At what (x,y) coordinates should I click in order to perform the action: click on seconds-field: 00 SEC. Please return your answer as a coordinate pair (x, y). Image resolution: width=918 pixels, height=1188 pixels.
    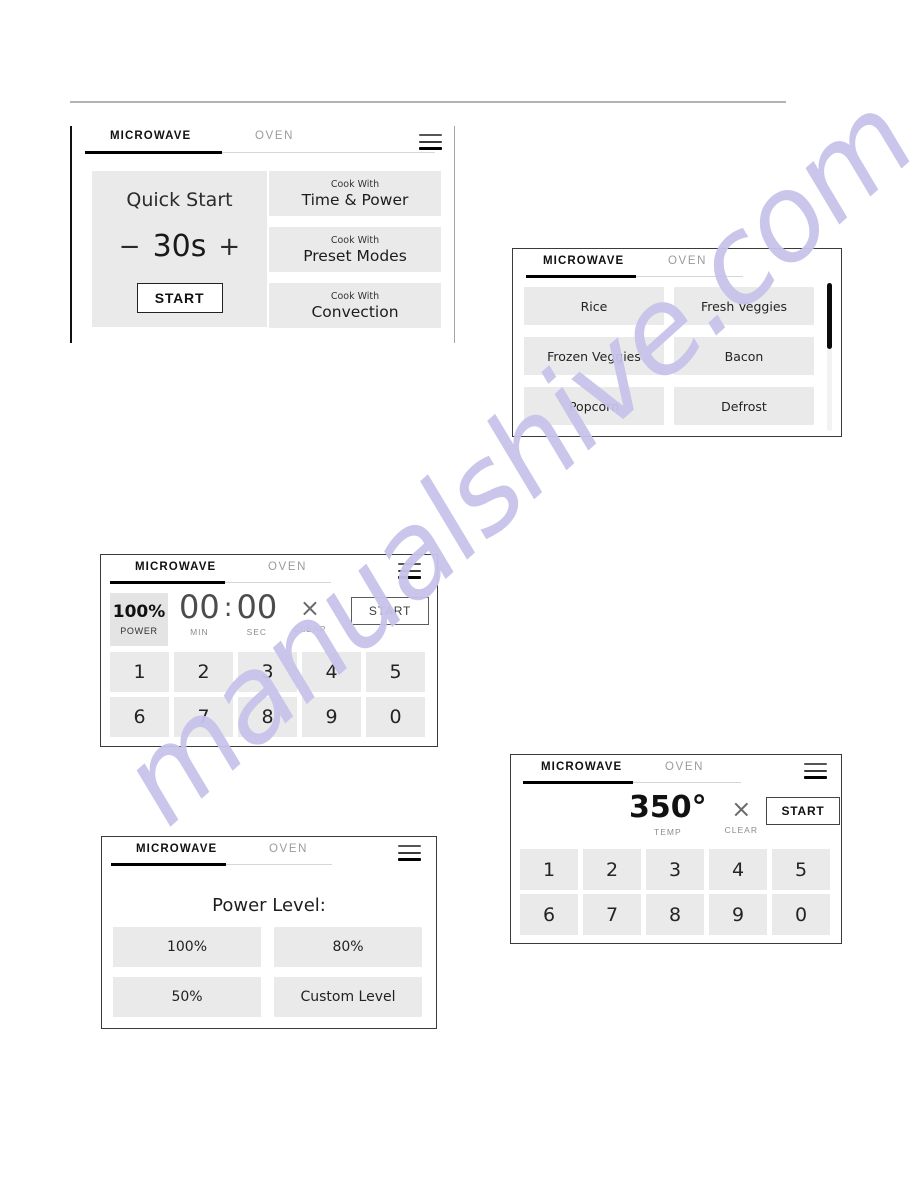
    Looking at the image, I should click on (256, 614).